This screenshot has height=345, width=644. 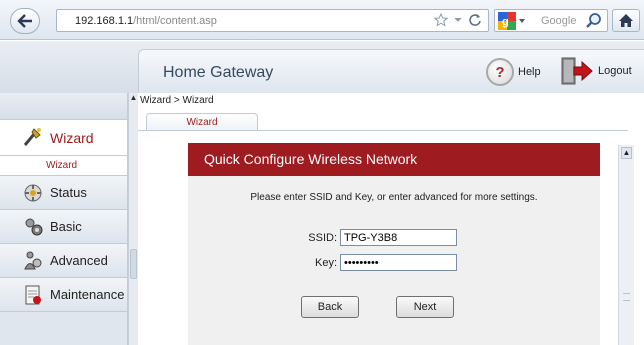 What do you see at coordinates (34, 227) in the screenshot?
I see `basic-icon` at bounding box center [34, 227].